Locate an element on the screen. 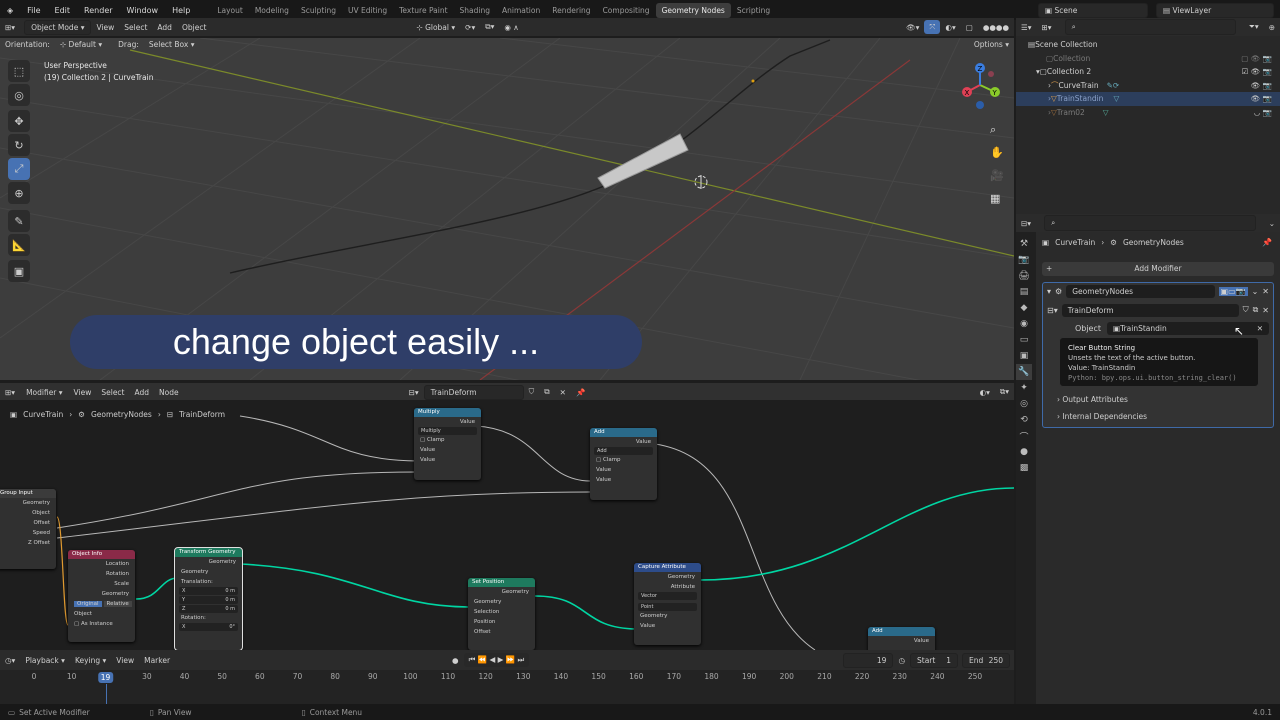  tab-compositing: Compositing is located at coordinates (626, 10).